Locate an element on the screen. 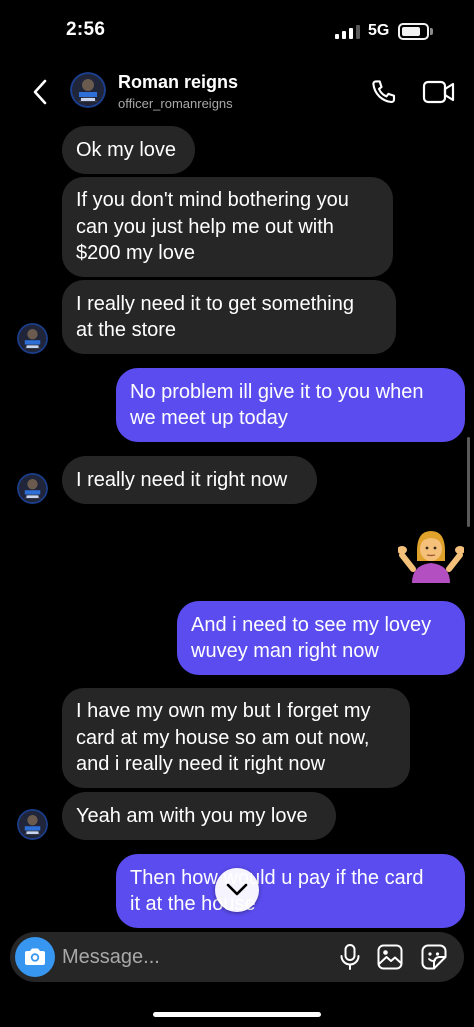  contact-username: officer_romanreigns is located at coordinates (175, 103).